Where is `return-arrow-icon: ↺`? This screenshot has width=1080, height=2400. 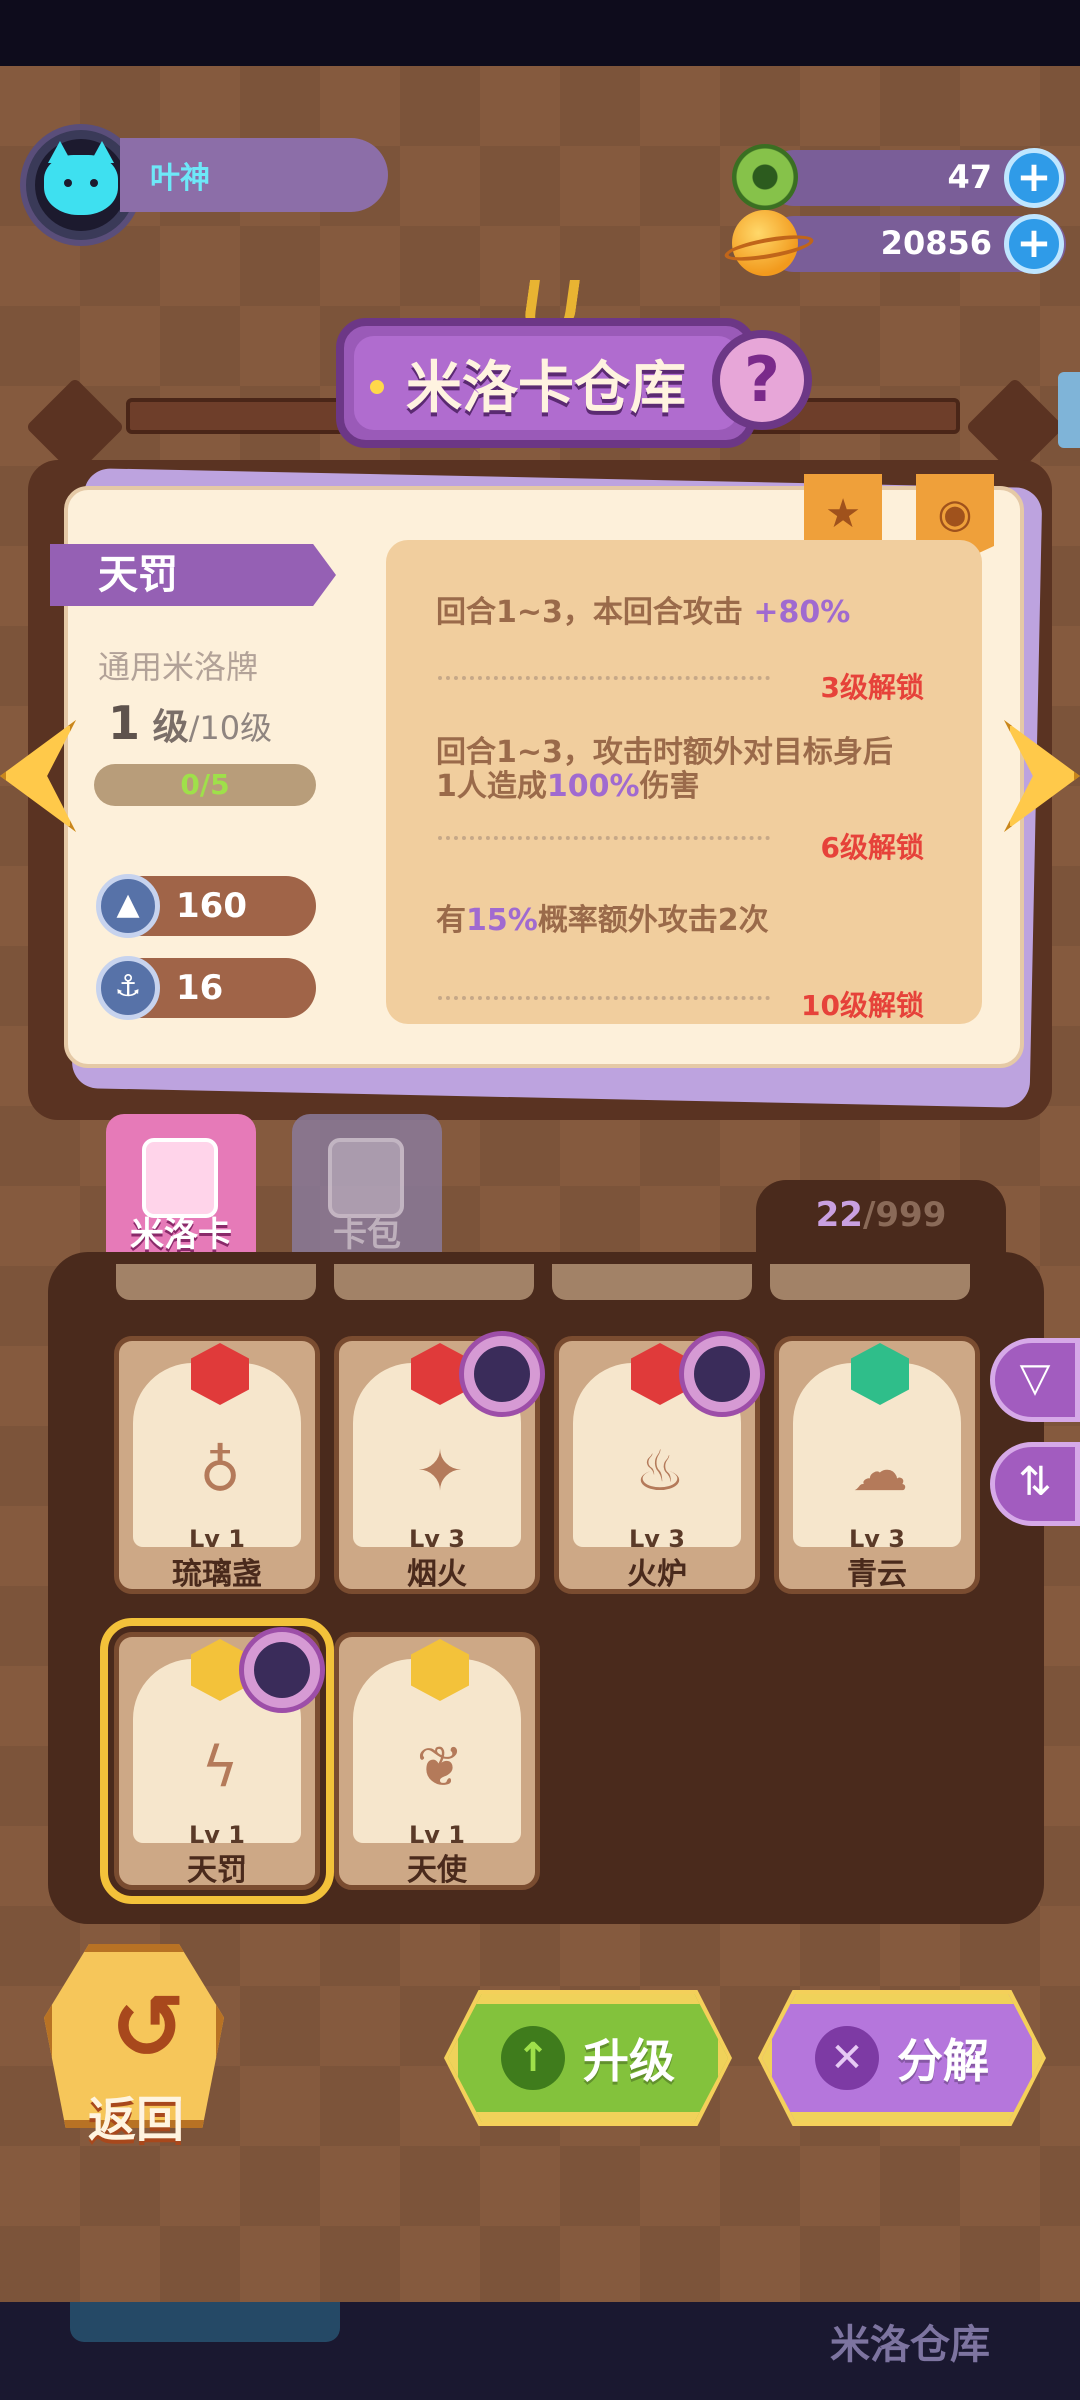
return-arrow-icon: ↺ is located at coordinates (148, 2027).